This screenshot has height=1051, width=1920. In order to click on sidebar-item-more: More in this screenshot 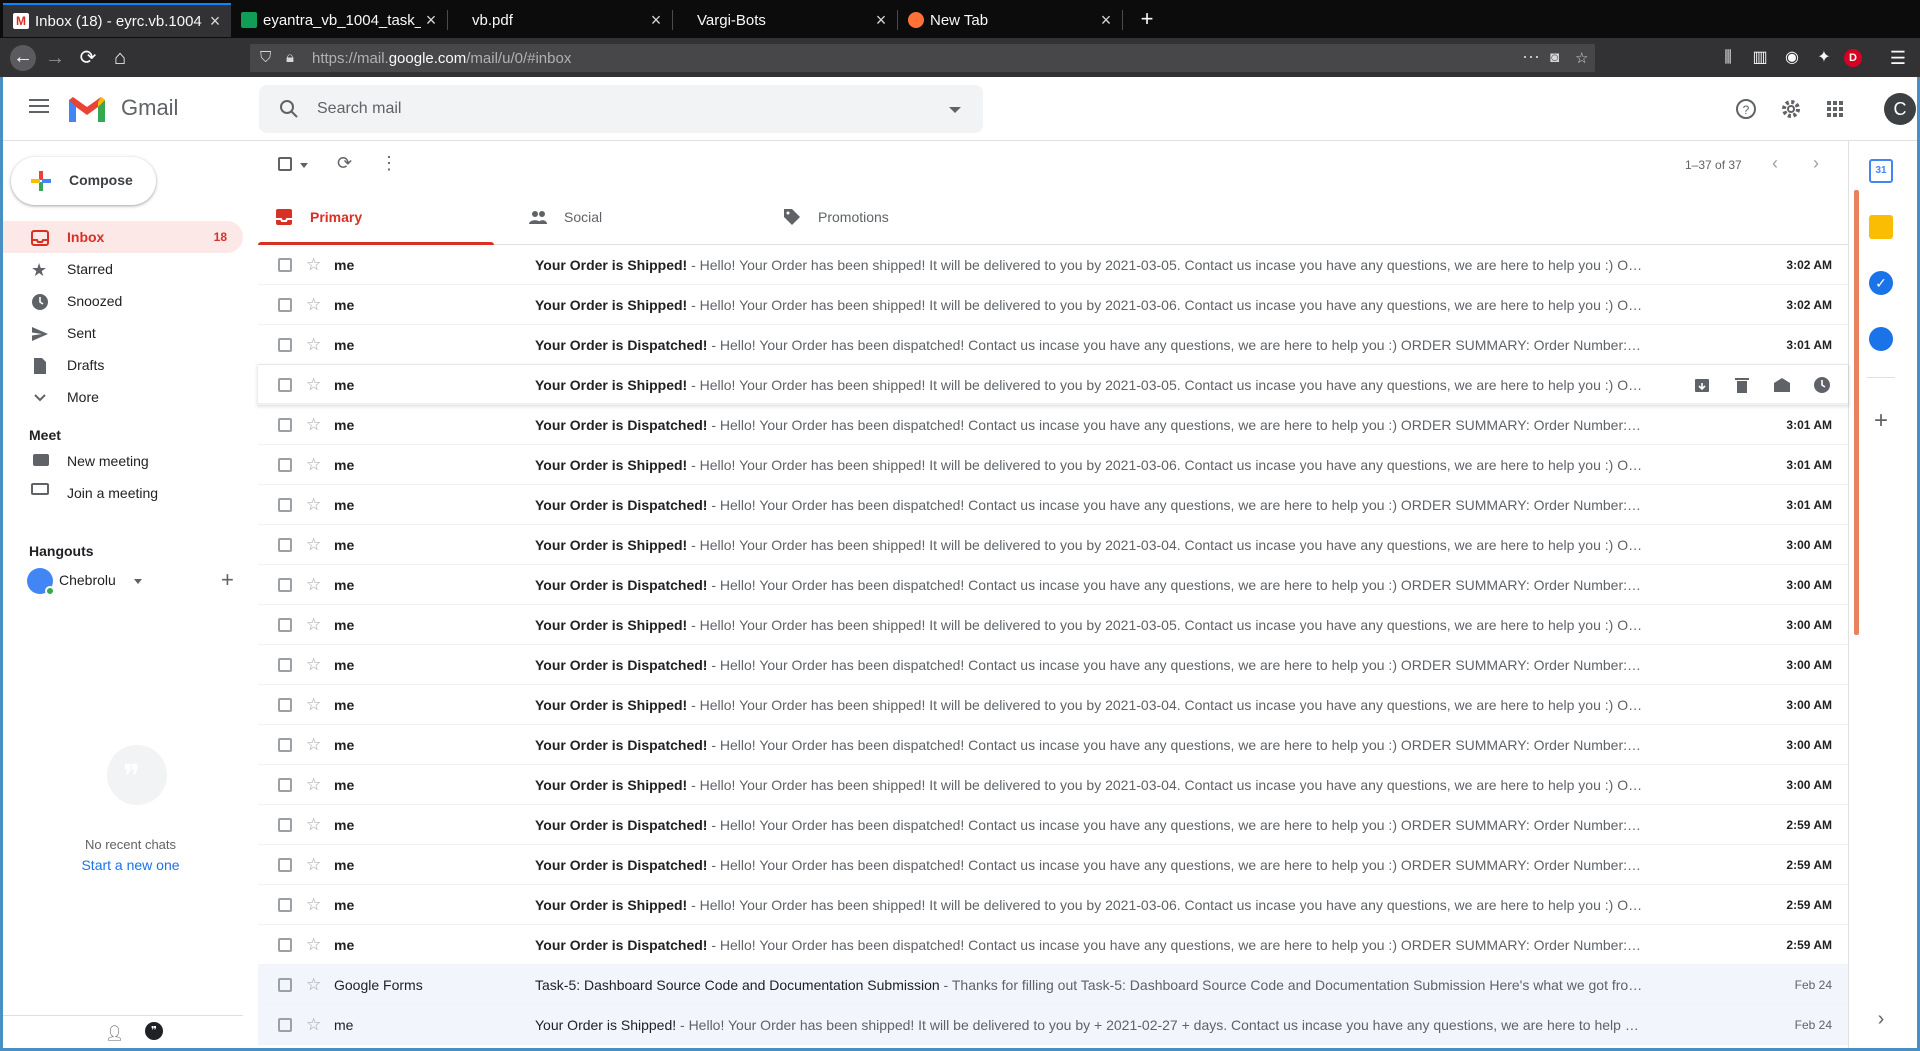, I will do `click(123, 397)`.